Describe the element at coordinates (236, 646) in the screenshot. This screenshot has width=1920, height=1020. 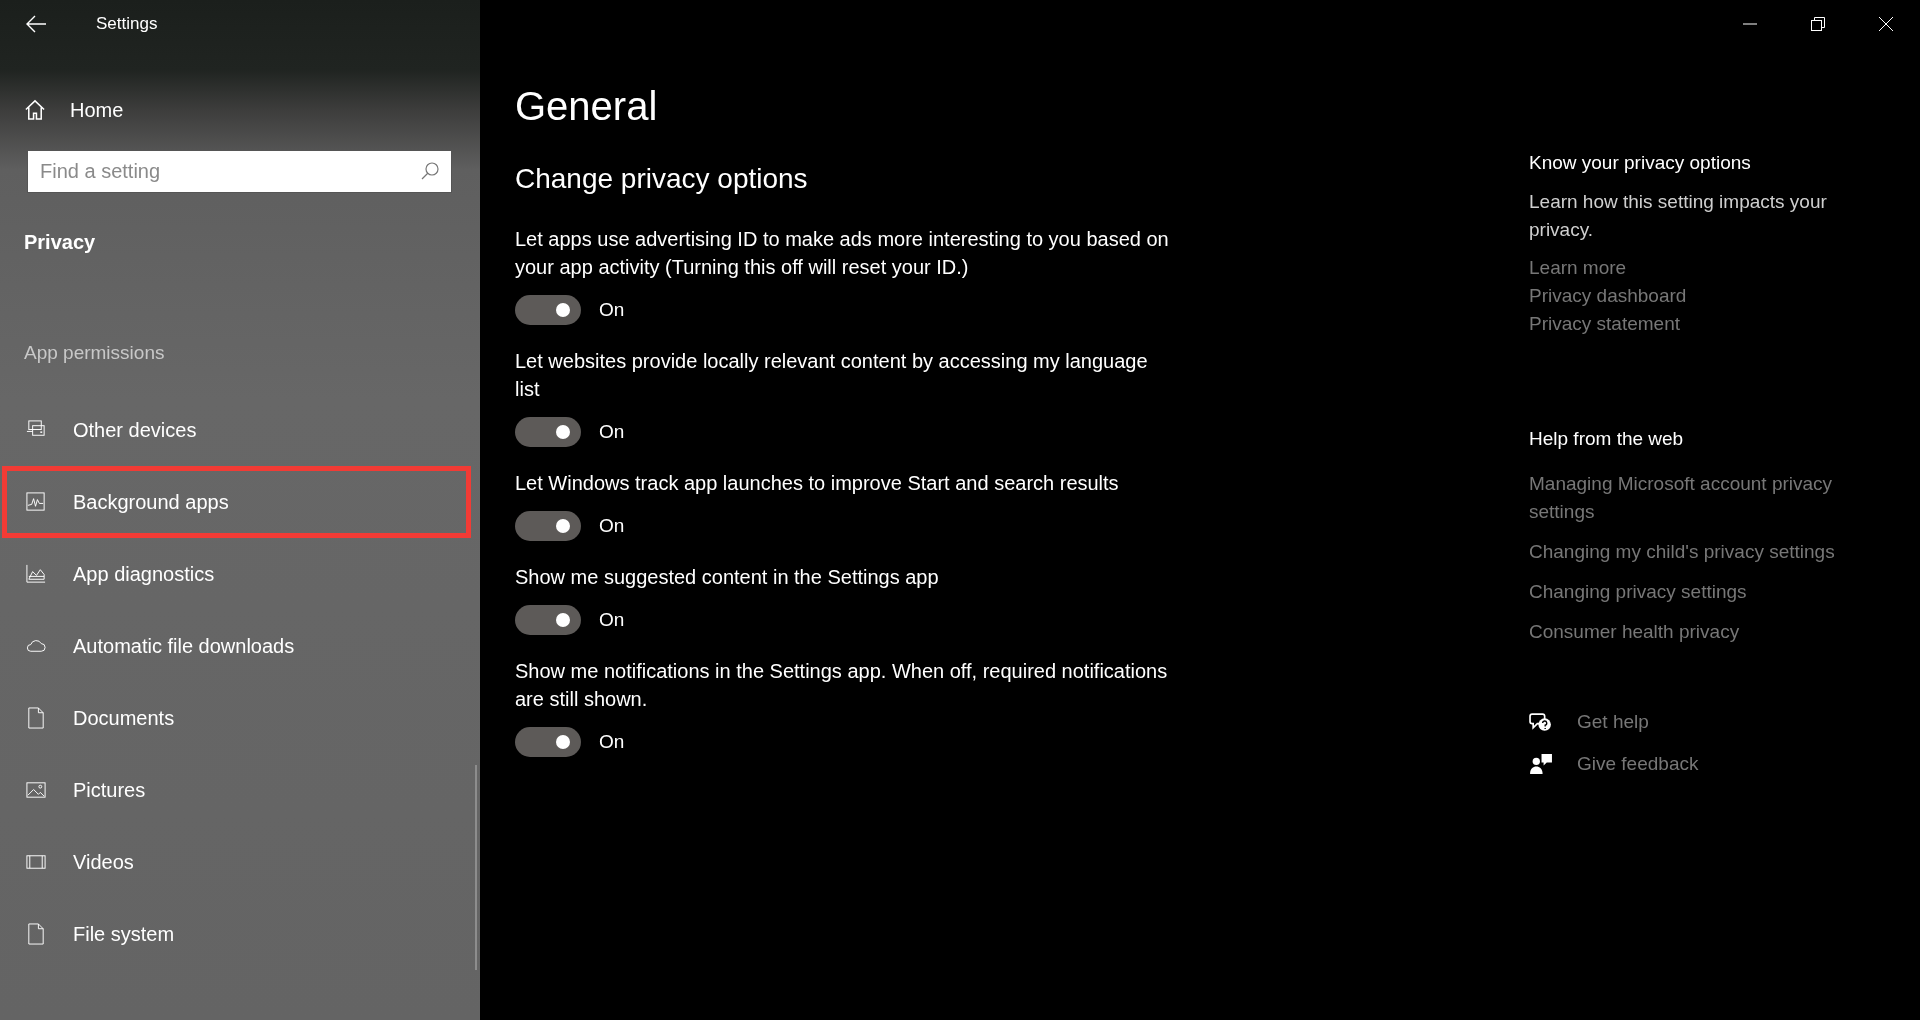
I see `nav-item: Automatic file downloads` at that location.